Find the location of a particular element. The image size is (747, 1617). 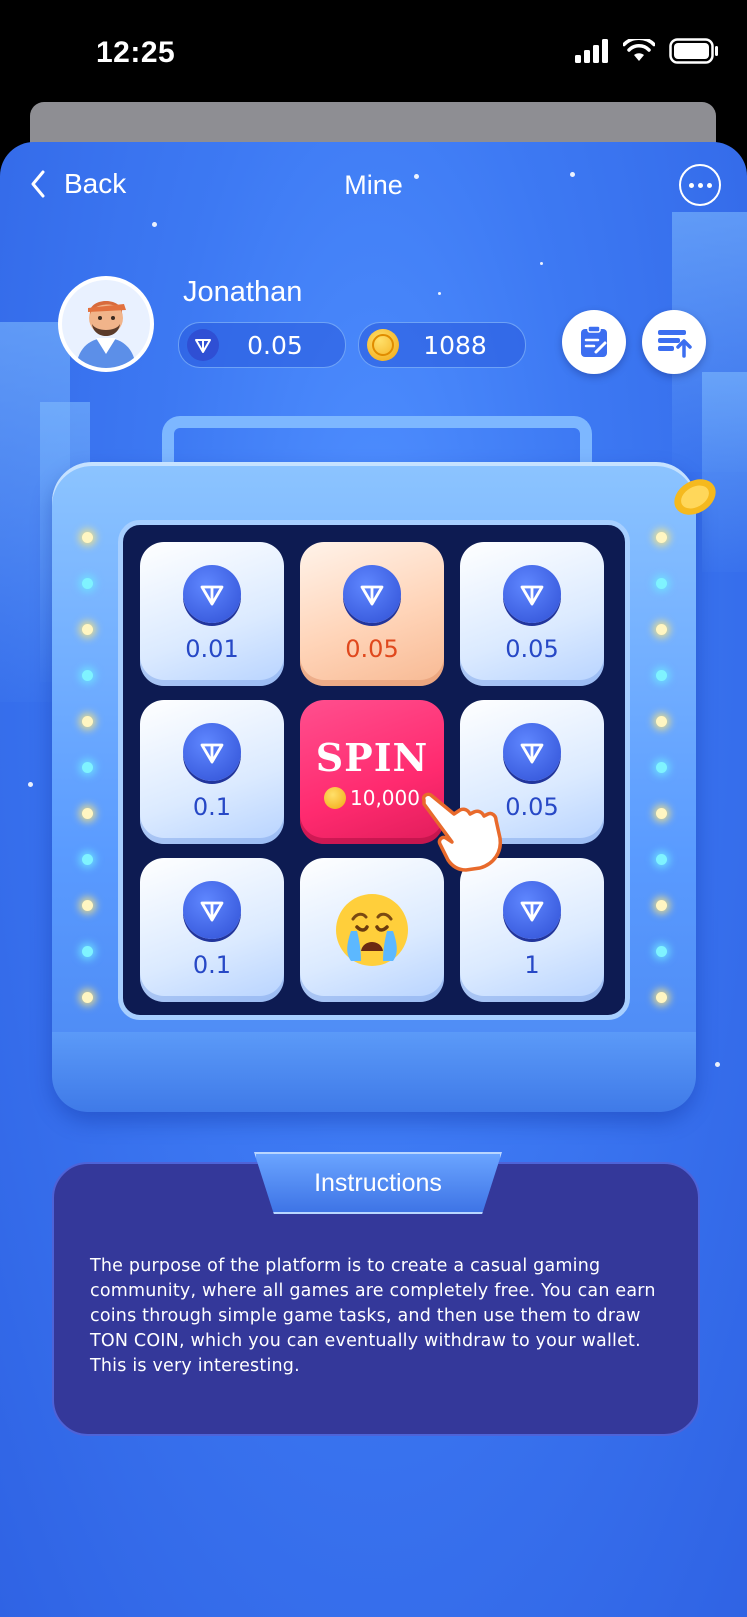

tasks-button is located at coordinates (594, 342).